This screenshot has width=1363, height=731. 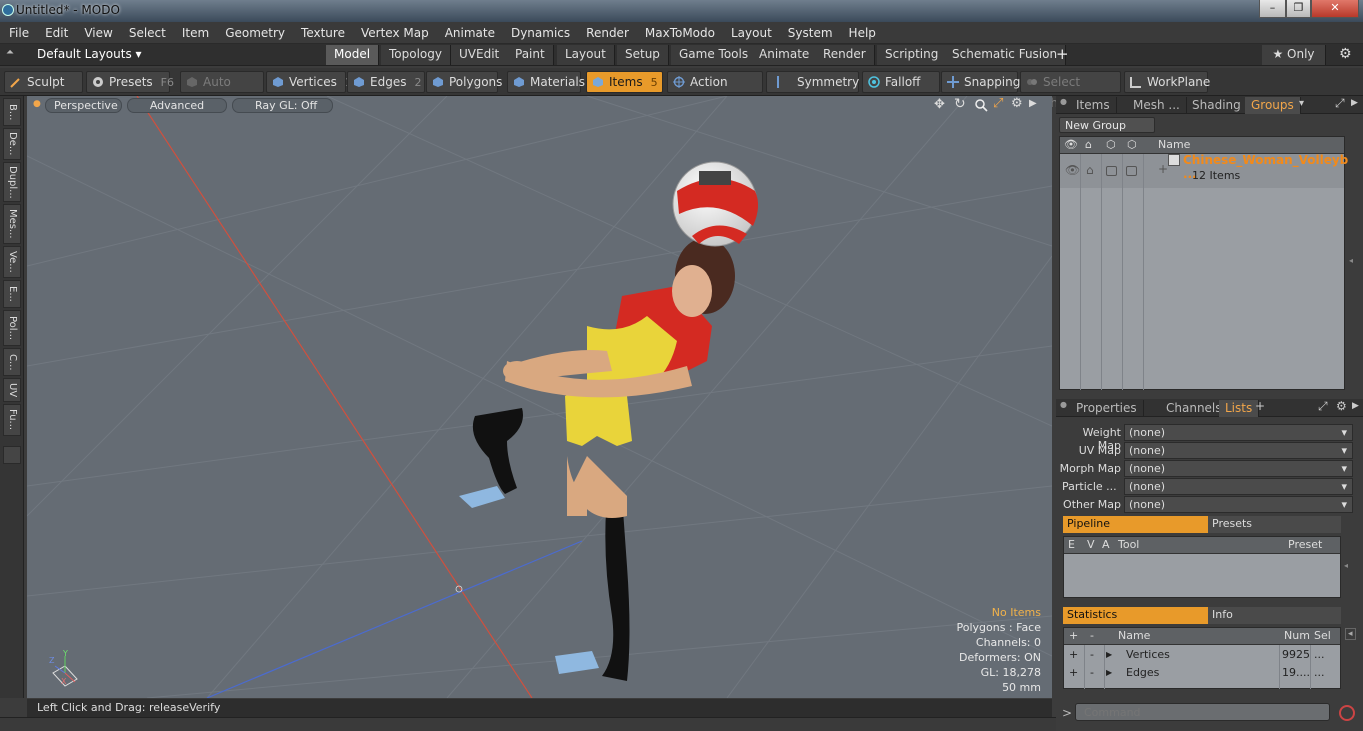 What do you see at coordinates (1272, 9) in the screenshot?
I see `minimize-button: –` at bounding box center [1272, 9].